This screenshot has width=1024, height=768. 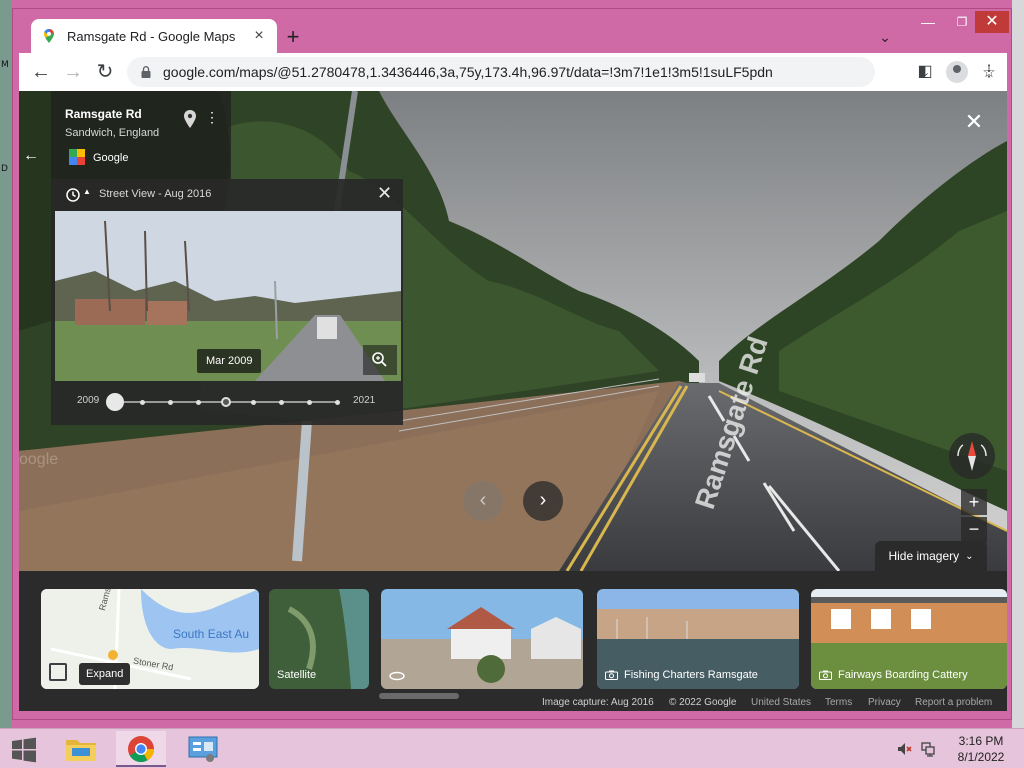 I want to click on timeline-selected-handle, so click(x=115, y=402).